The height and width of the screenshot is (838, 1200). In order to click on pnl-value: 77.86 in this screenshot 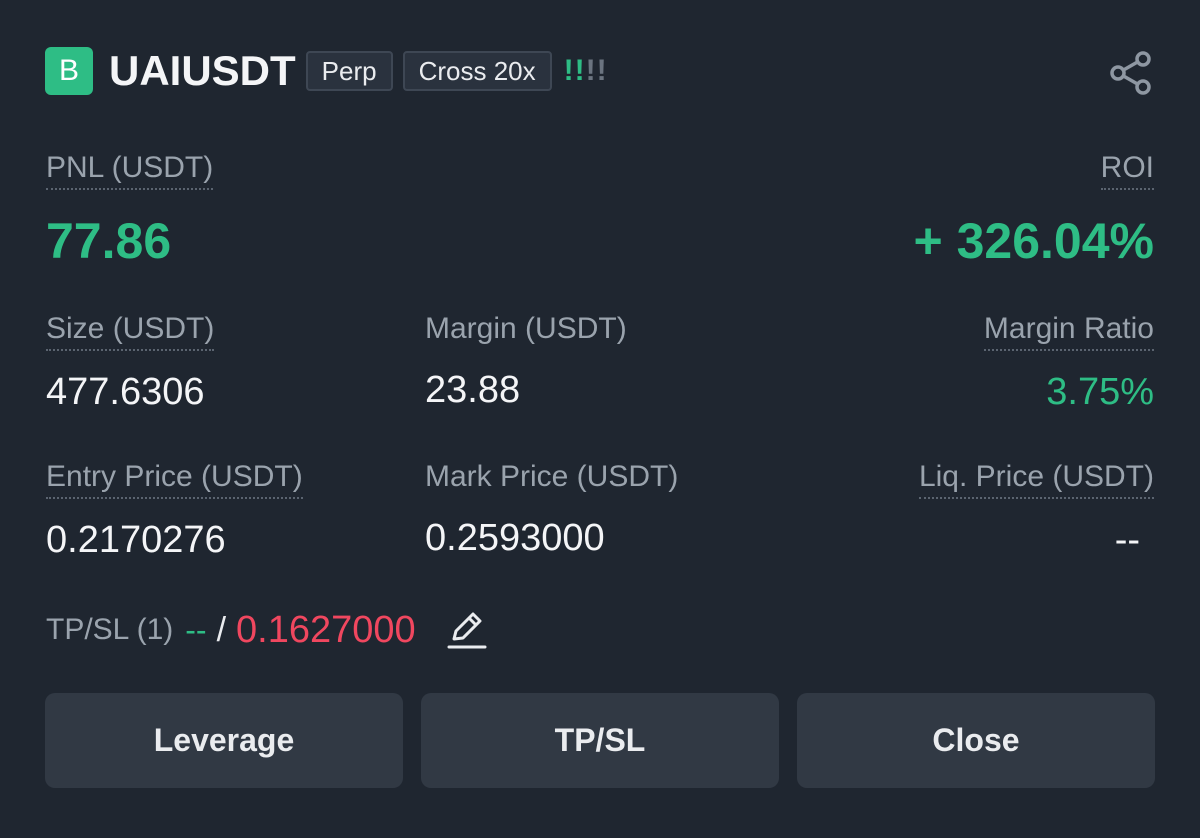, I will do `click(109, 241)`.